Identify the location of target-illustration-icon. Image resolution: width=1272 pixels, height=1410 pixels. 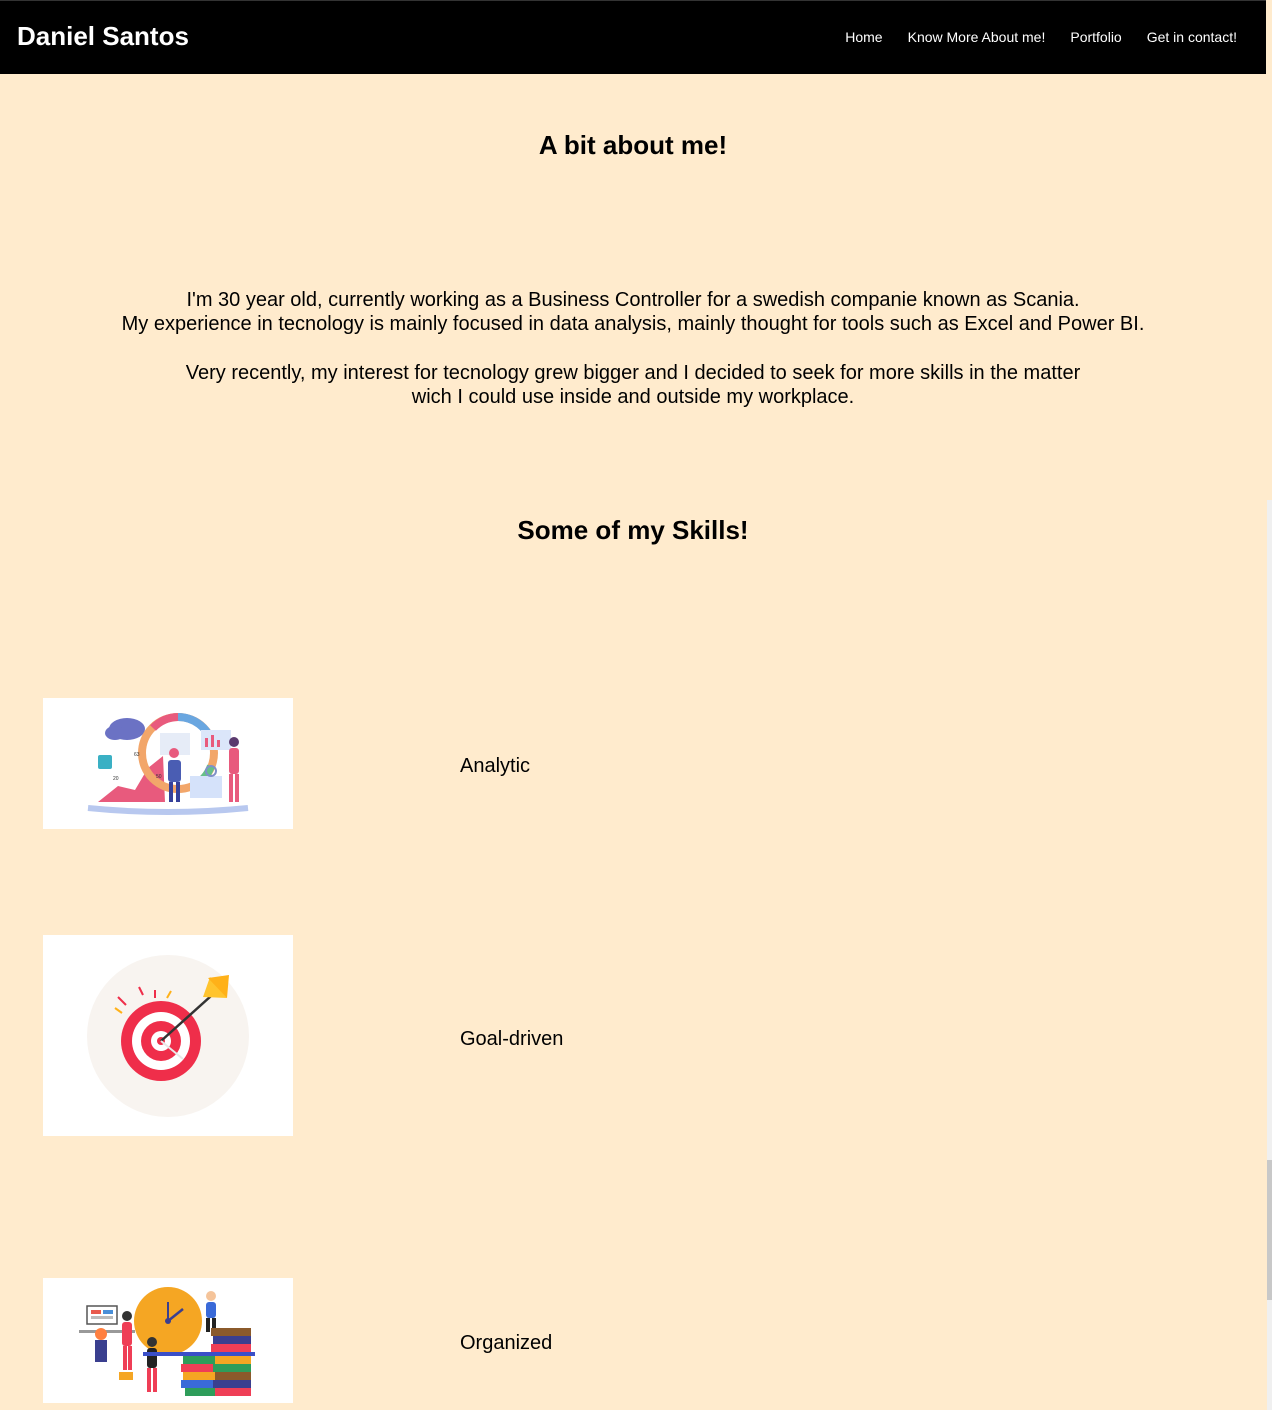
(168, 1035).